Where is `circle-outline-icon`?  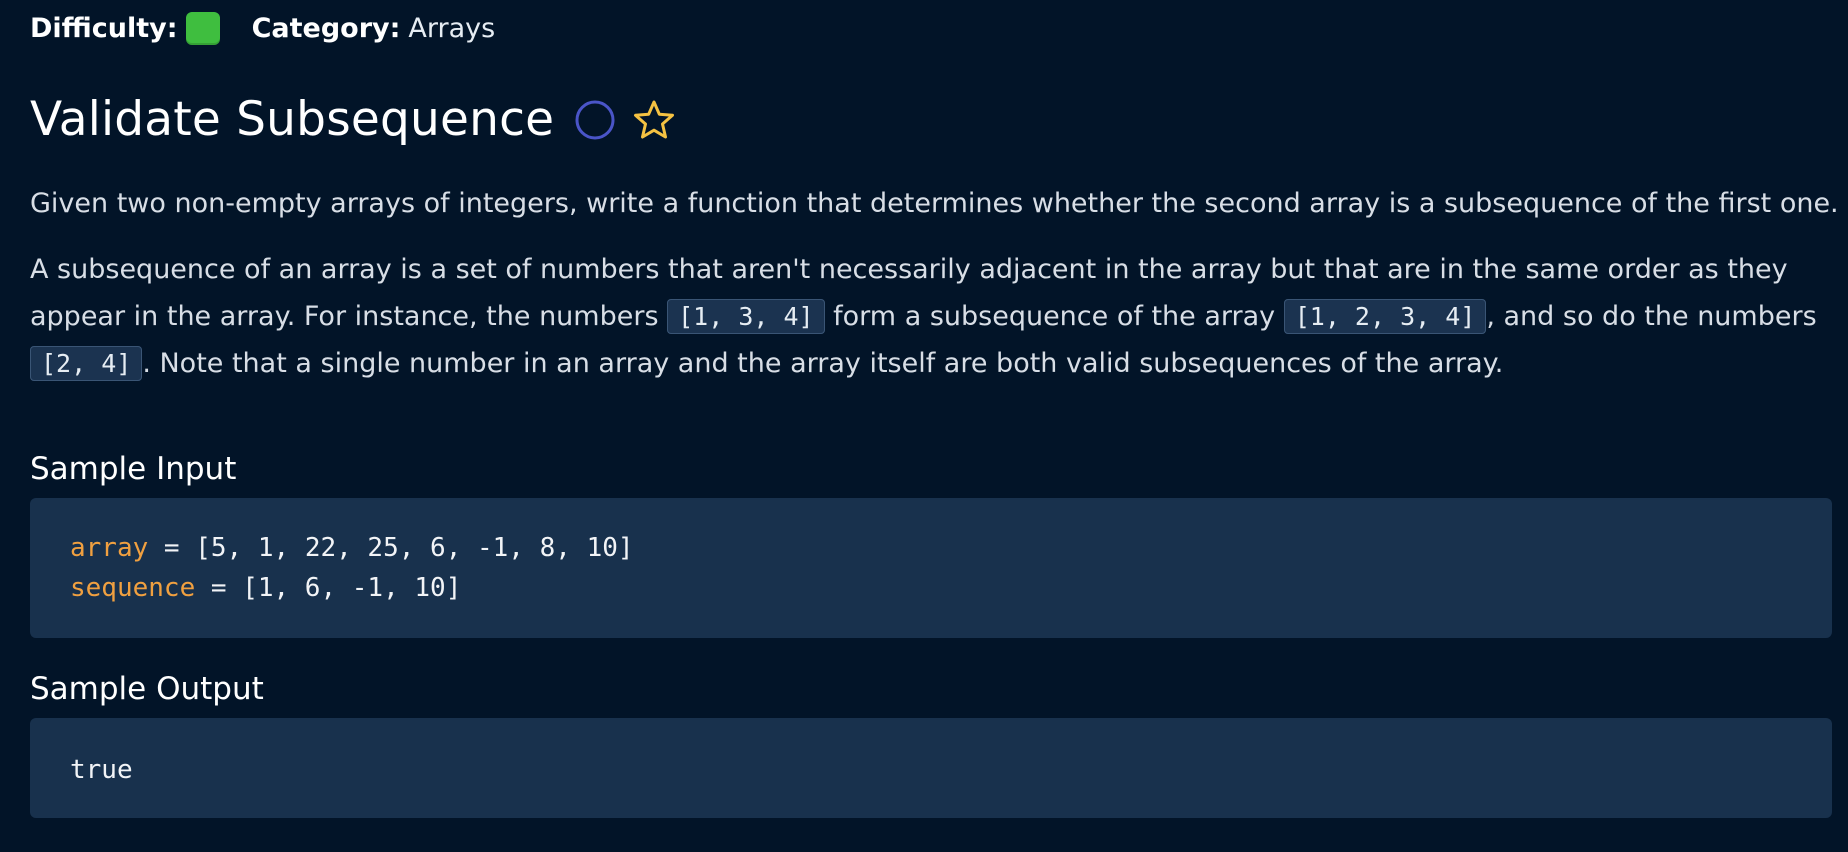 circle-outline-icon is located at coordinates (595, 120).